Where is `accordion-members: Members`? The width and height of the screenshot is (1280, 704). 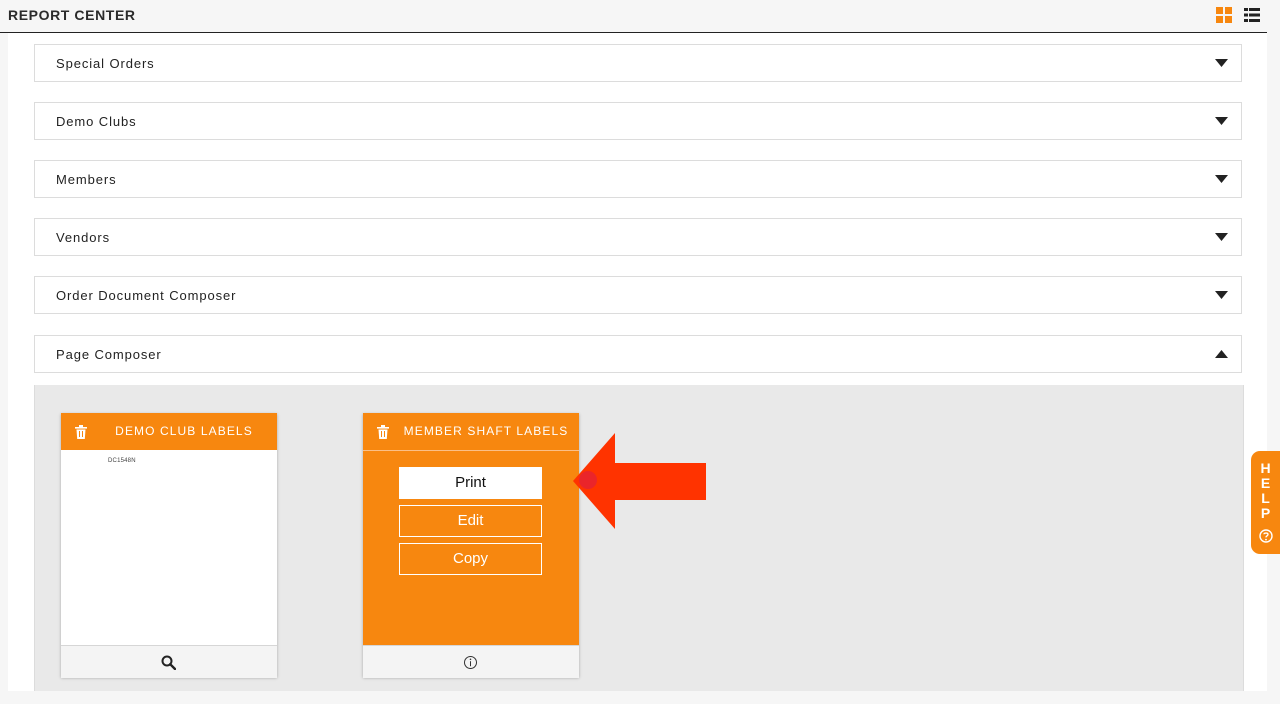 accordion-members: Members is located at coordinates (638, 179).